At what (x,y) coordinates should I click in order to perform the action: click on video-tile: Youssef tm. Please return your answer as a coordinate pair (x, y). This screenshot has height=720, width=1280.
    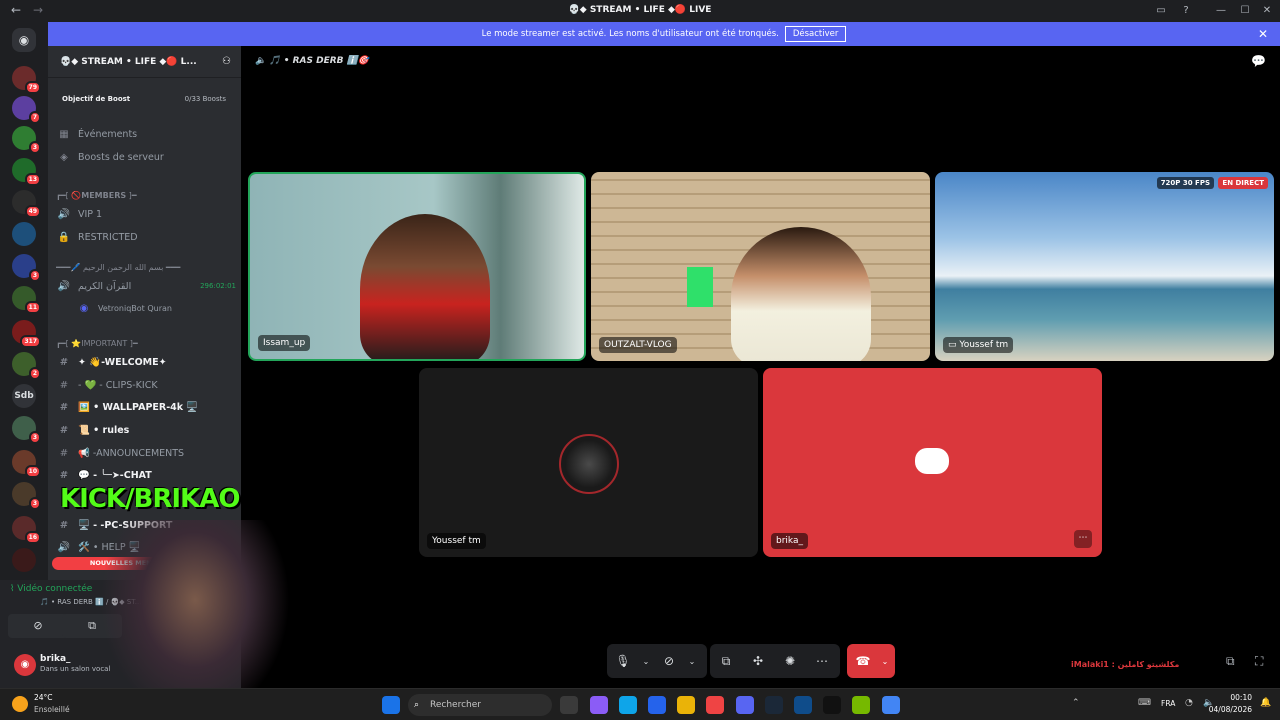
    Looking at the image, I should click on (588, 462).